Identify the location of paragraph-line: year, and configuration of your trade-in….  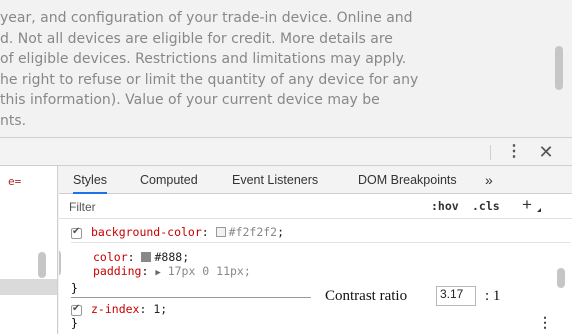
(206, 18).